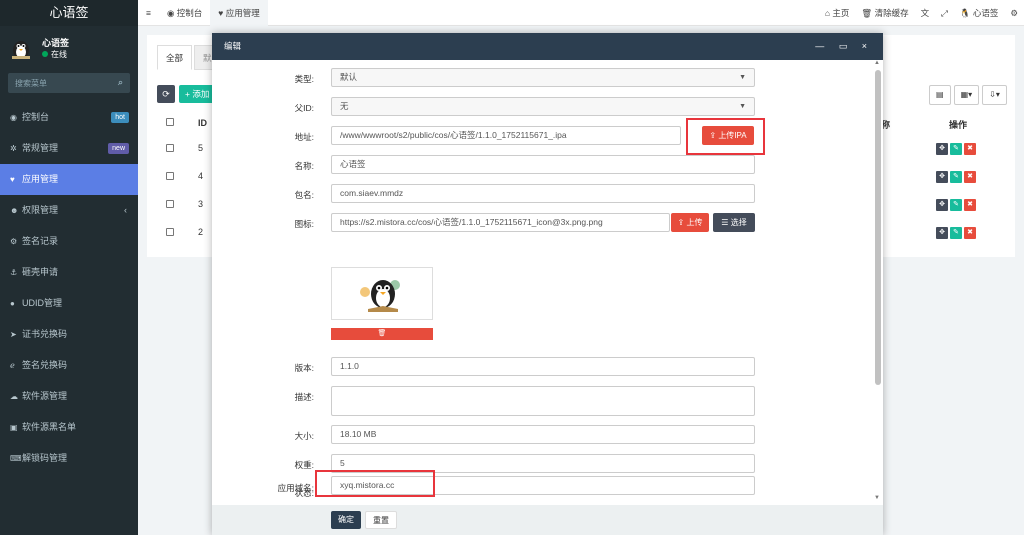 The image size is (1024, 535). I want to click on avatar, so click(21, 50).